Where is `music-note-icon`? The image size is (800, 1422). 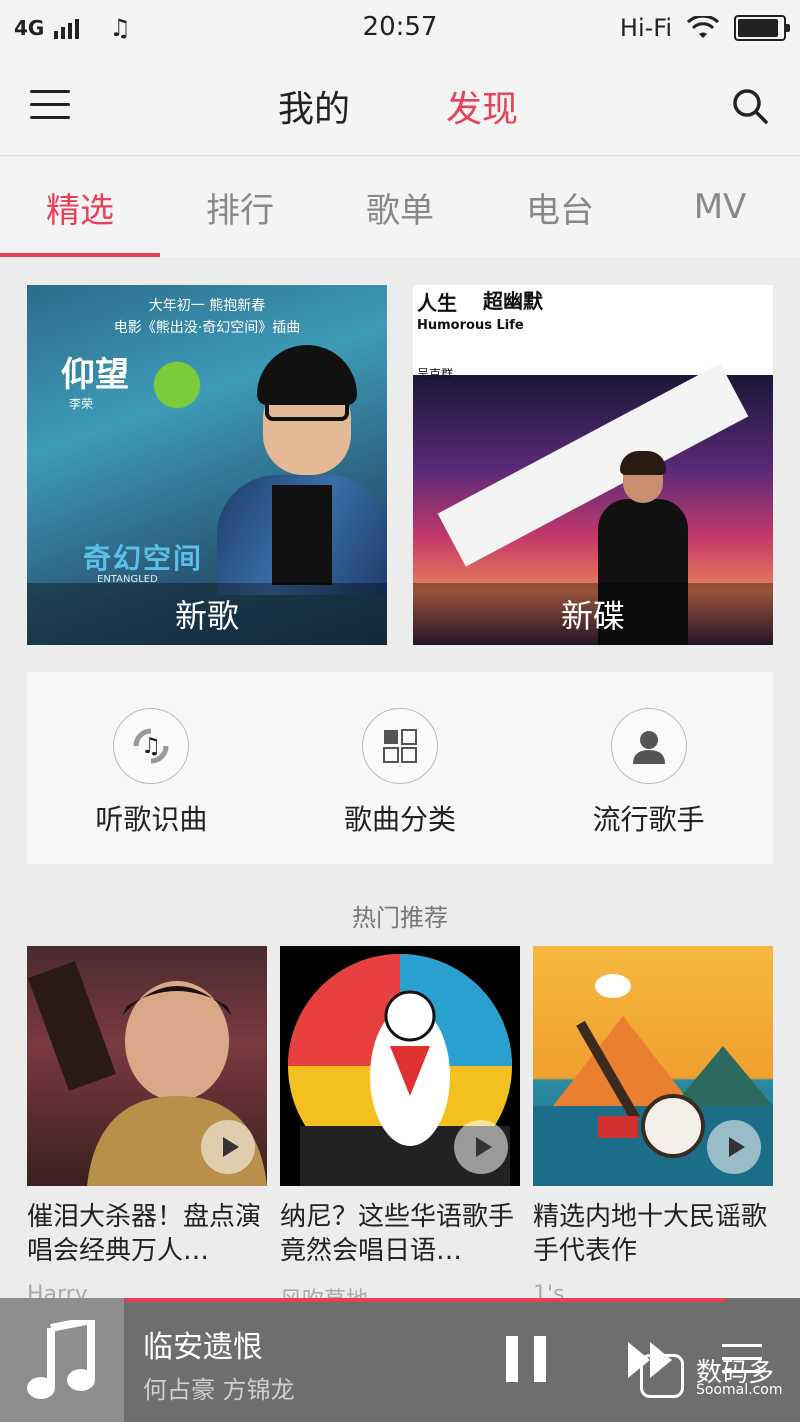 music-note-icon is located at coordinates (61, 1359).